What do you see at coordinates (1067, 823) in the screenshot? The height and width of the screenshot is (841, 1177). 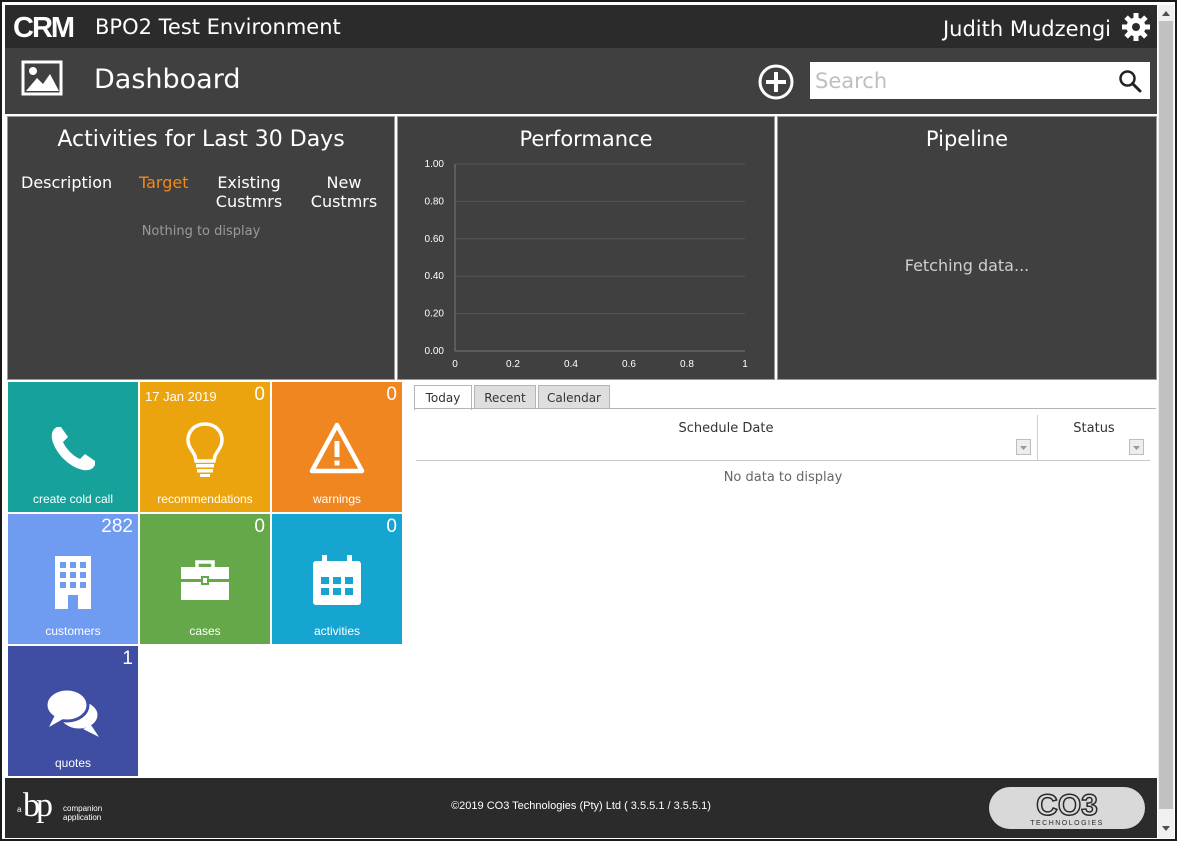 I see `co3-logo-sub: TECHNOLOGIES` at bounding box center [1067, 823].